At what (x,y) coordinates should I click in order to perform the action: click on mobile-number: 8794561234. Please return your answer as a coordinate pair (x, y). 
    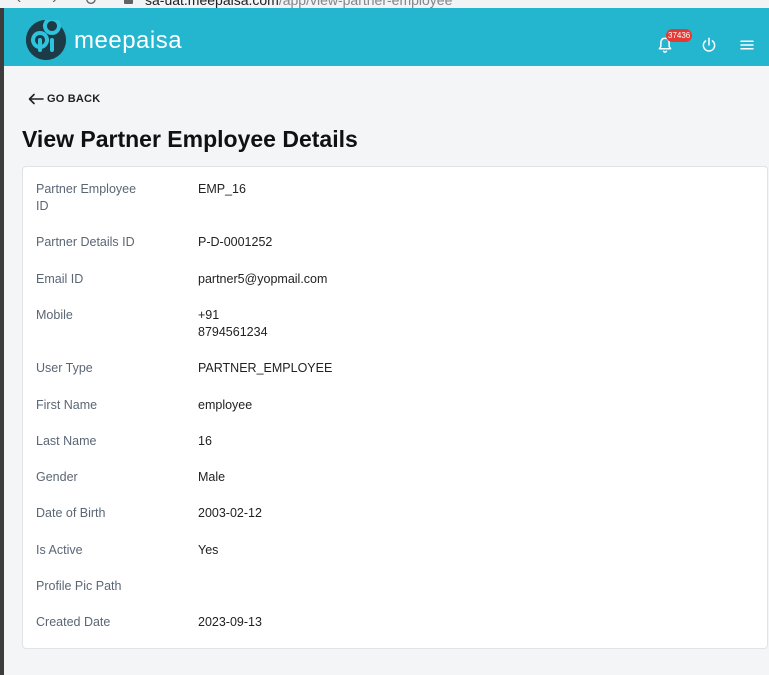
    Looking at the image, I should click on (233, 332).